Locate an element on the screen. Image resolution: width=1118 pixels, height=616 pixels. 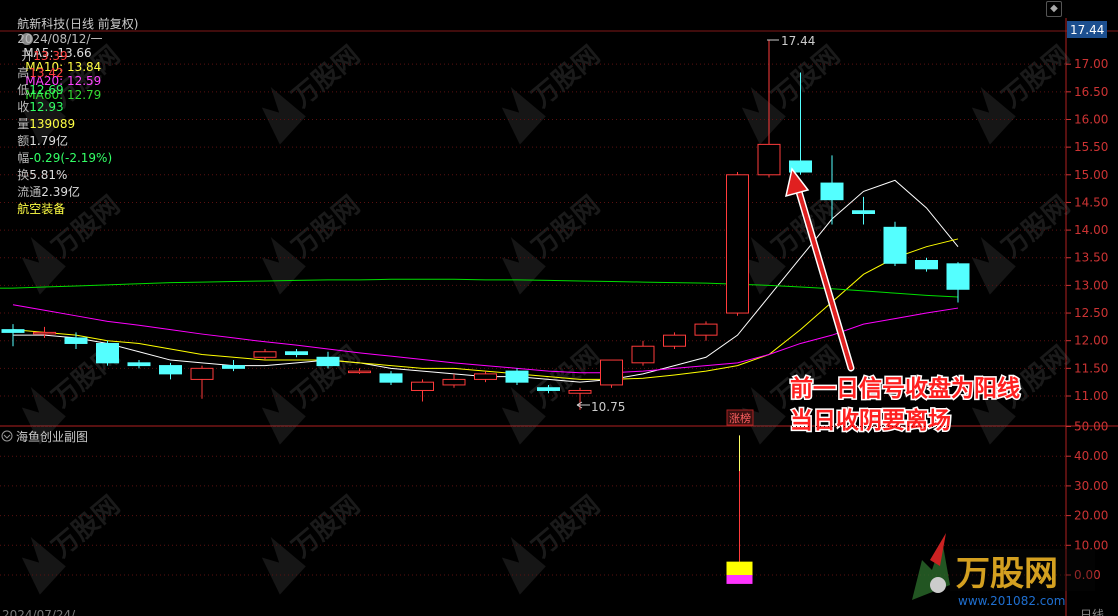
current-price-label: 17.44 is located at coordinates (1087, 30).